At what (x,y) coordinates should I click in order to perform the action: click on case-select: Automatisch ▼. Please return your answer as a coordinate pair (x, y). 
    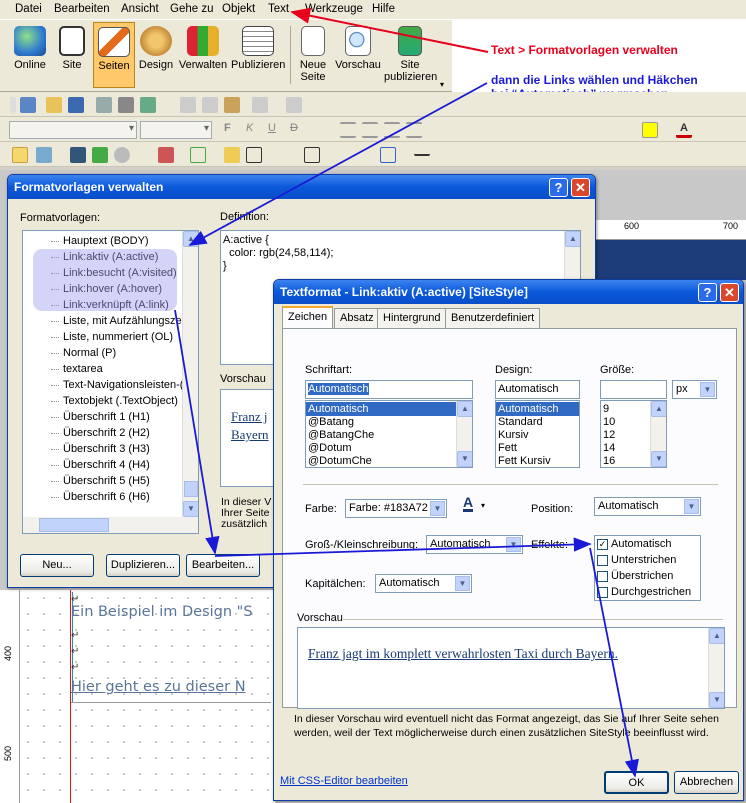
    Looking at the image, I should click on (474, 544).